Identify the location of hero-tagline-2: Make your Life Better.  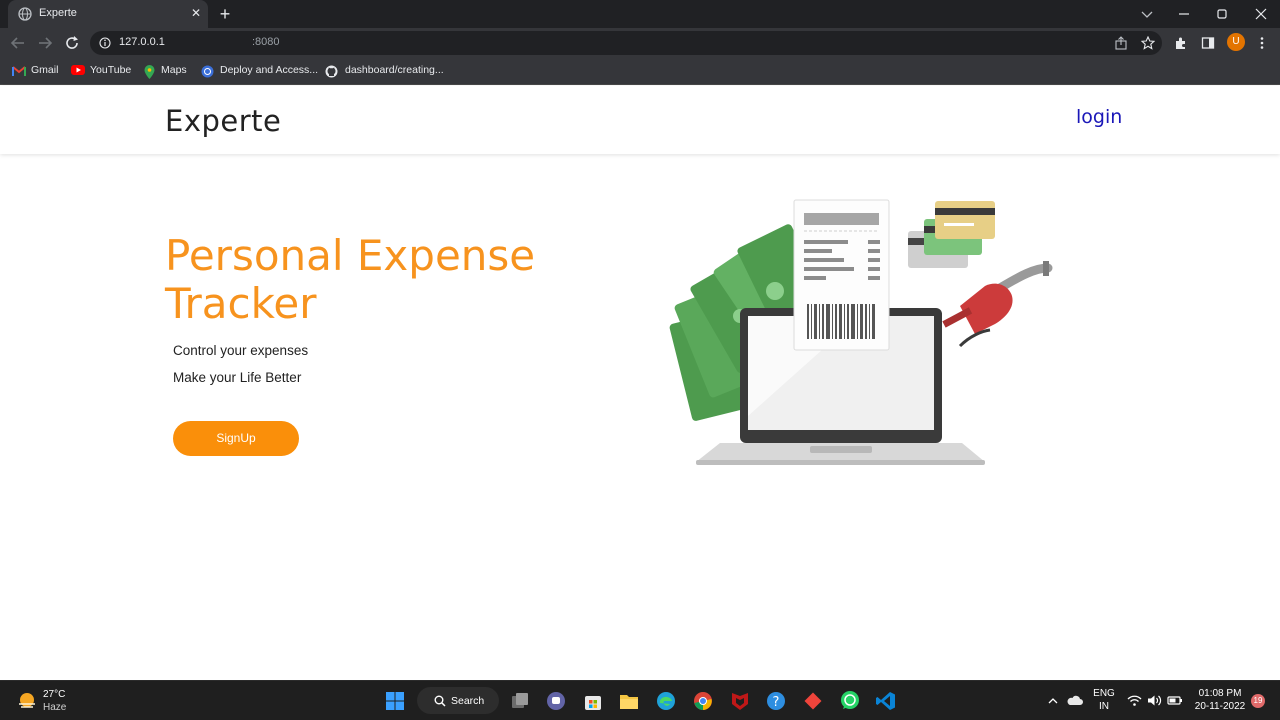
(237, 377).